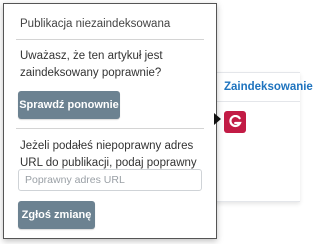 The width and height of the screenshot is (320, 244). Describe the element at coordinates (56, 215) in the screenshot. I see `submit-change-button: Zgłoś zmianę` at that location.